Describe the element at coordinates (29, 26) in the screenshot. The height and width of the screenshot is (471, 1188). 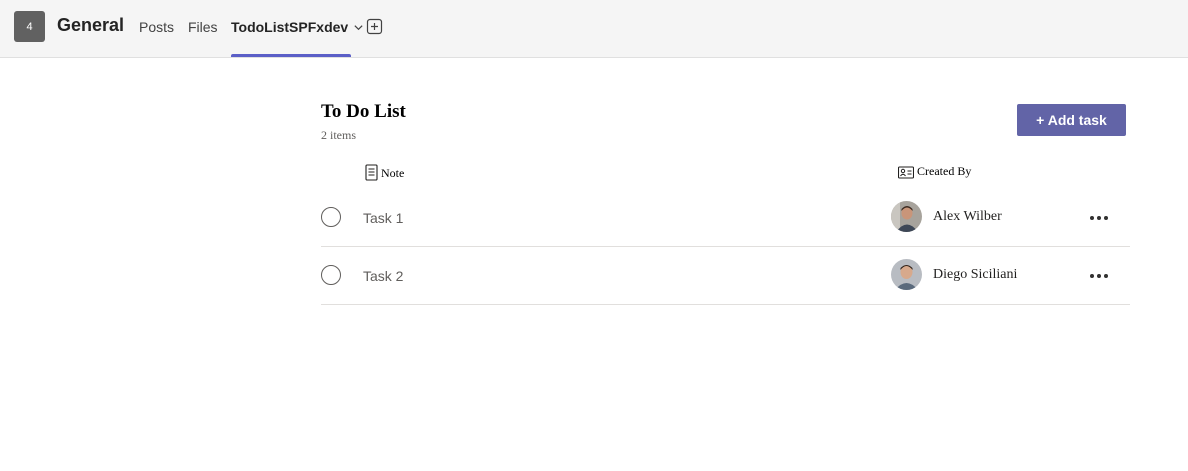
I see `team-avatar: 4` at that location.